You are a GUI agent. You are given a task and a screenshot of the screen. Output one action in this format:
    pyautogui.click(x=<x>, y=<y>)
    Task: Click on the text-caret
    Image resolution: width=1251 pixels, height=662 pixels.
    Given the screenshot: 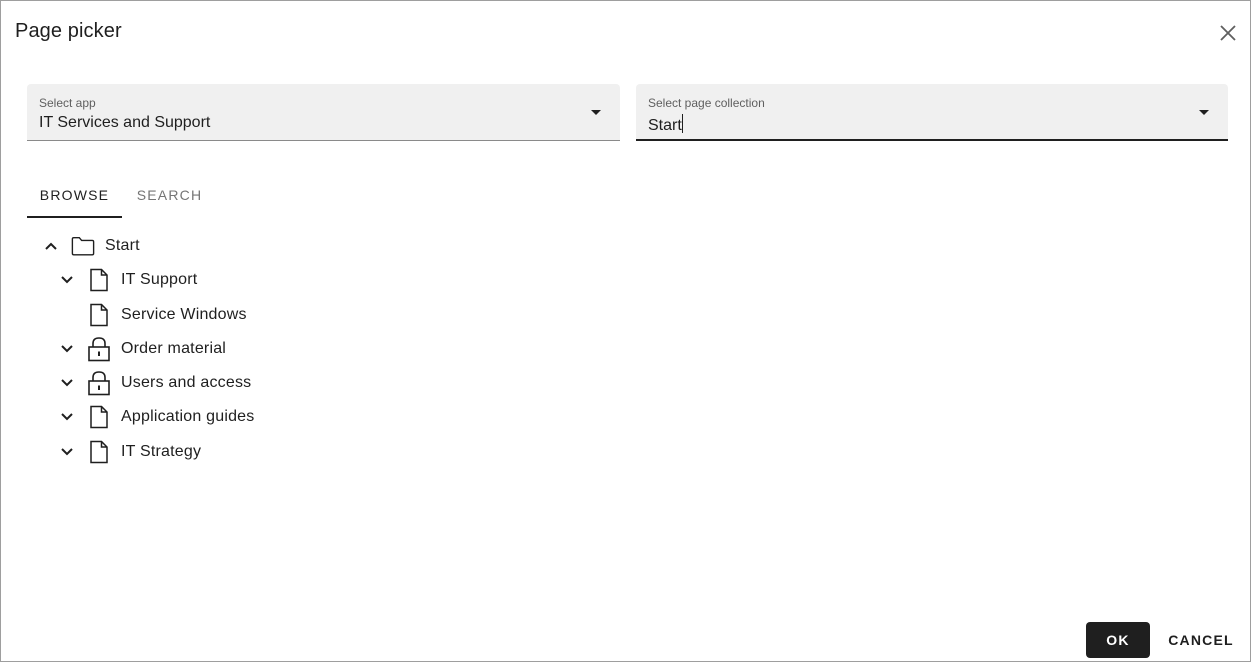 What is the action you would take?
    pyautogui.click(x=682, y=123)
    